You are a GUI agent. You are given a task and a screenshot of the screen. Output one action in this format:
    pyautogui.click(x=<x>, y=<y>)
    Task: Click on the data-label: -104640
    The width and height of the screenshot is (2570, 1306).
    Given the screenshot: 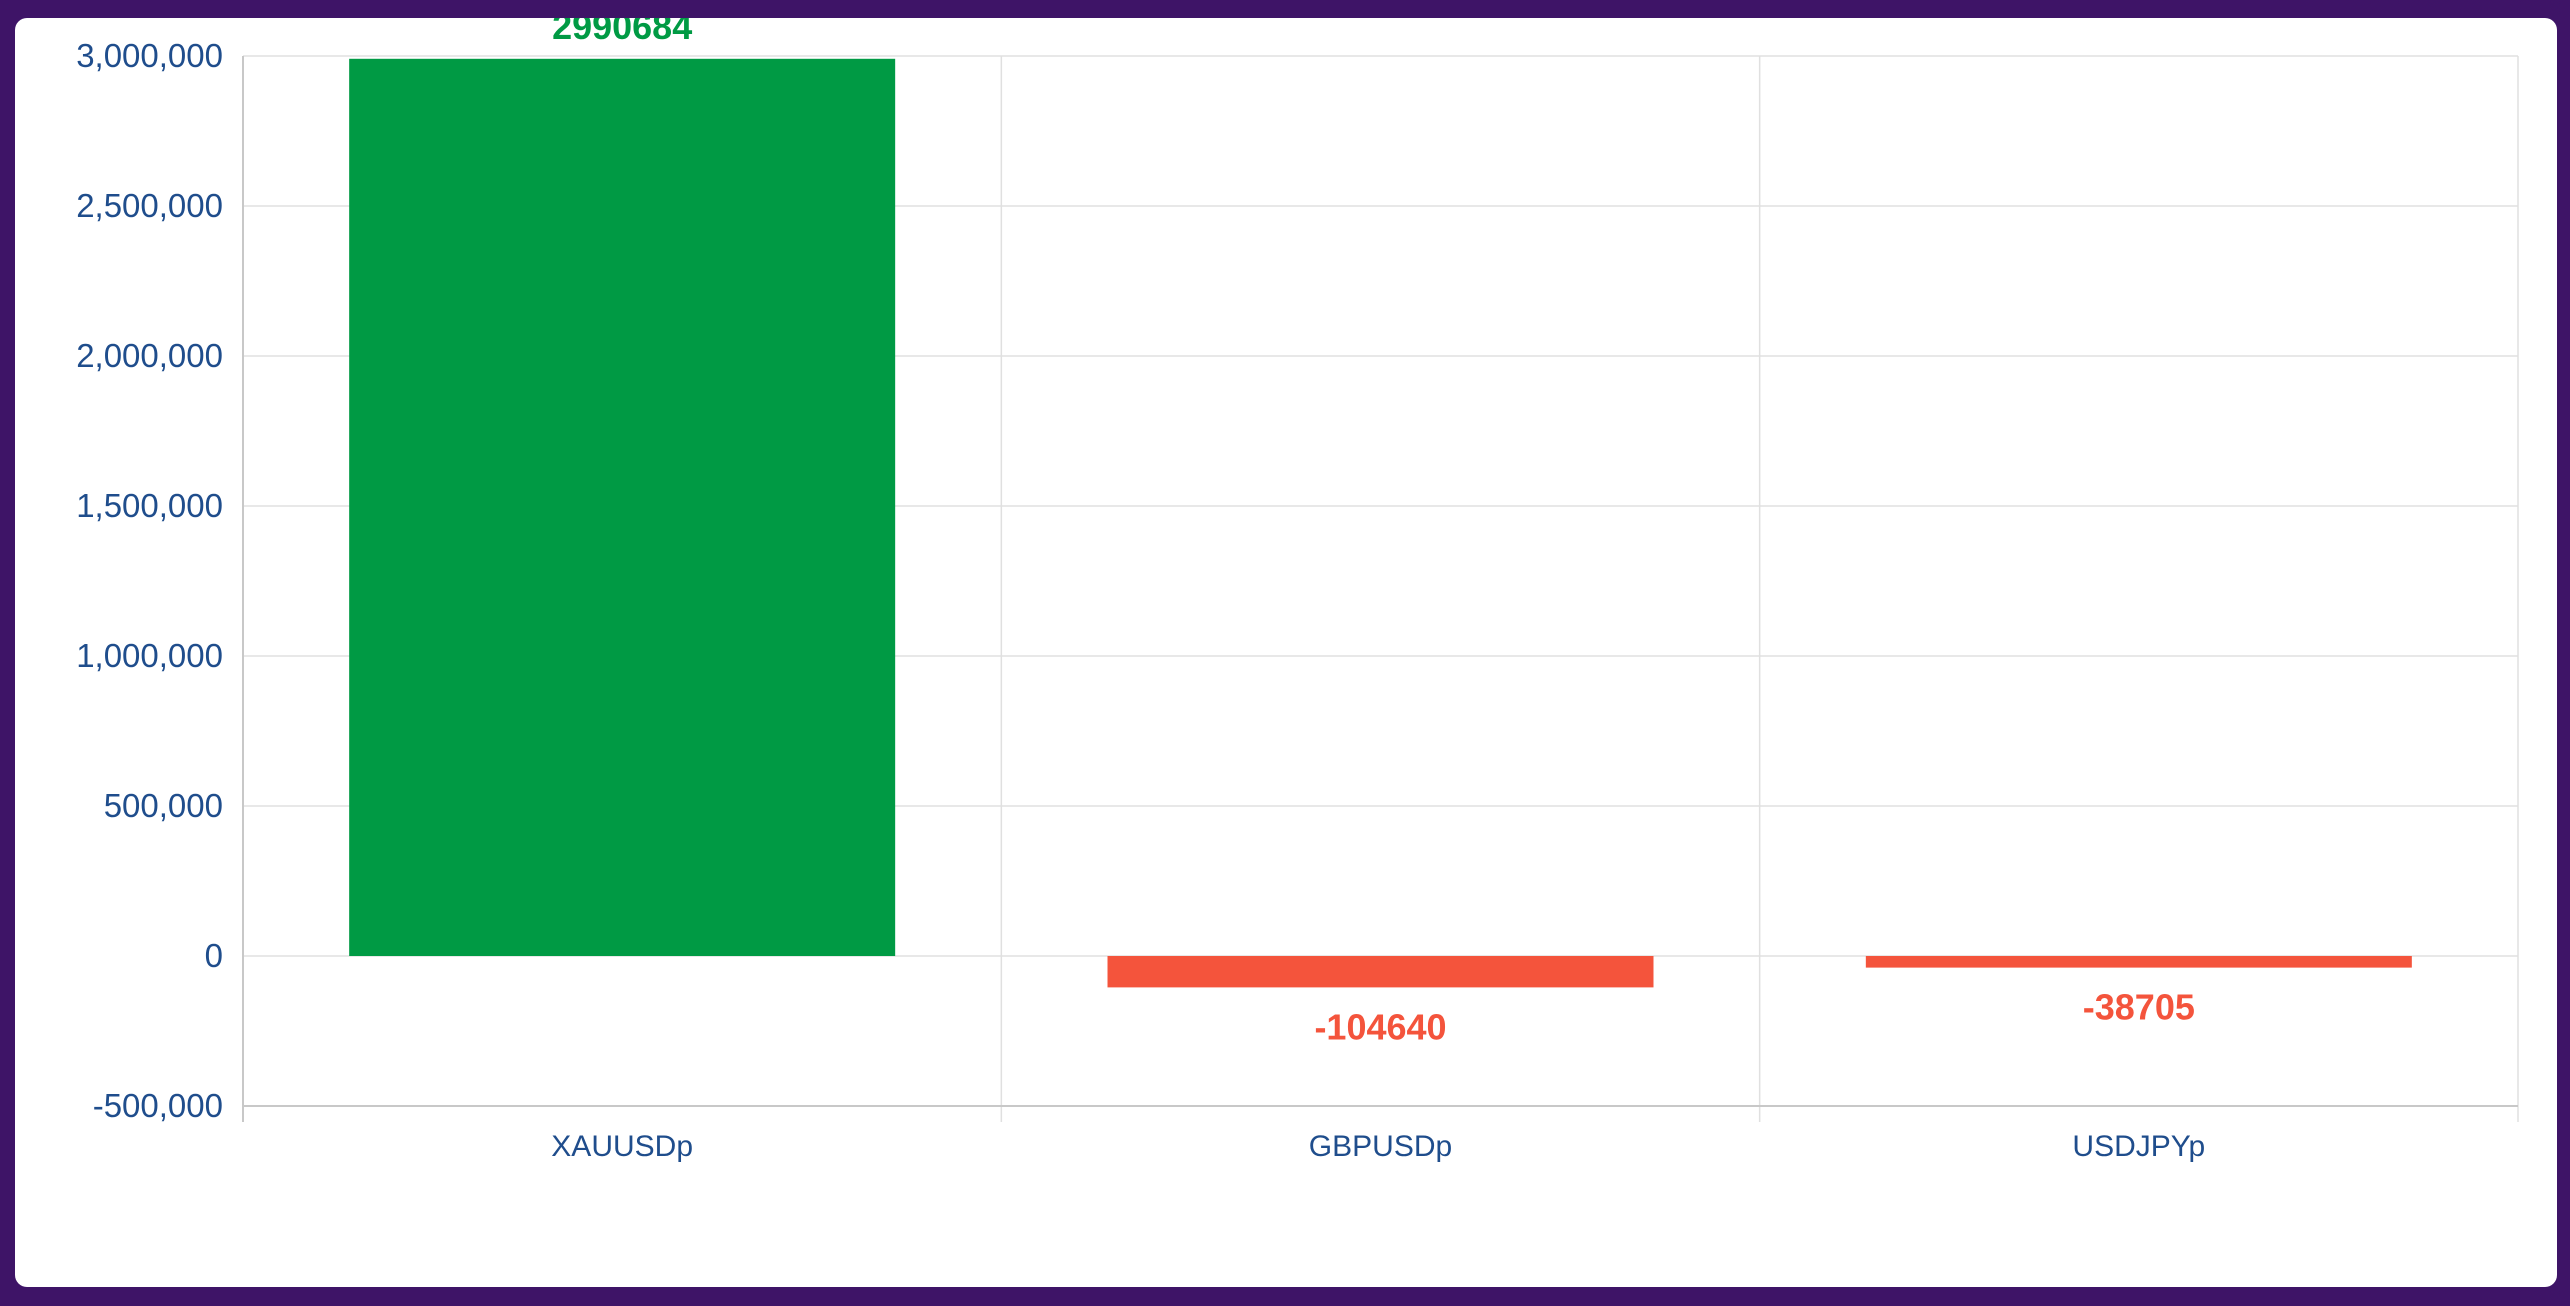 What is the action you would take?
    pyautogui.click(x=1380, y=1026)
    